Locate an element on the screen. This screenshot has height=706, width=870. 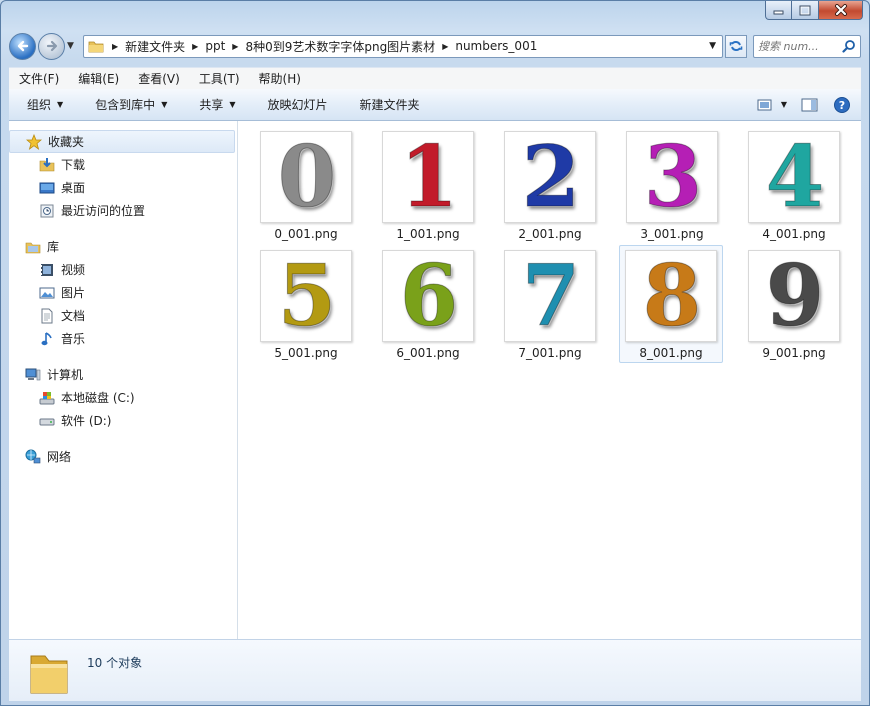
file-tile: 9 9_001.png is located at coordinates (794, 305).